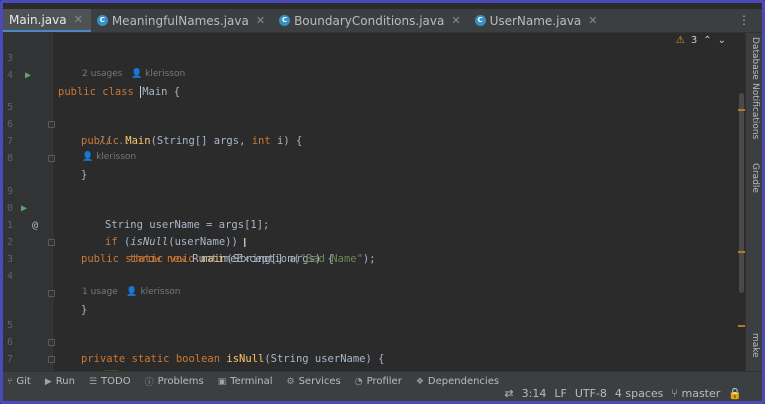 The width and height of the screenshot is (765, 404). What do you see at coordinates (463, 381) in the screenshot?
I see `tool-label: Dependencies` at bounding box center [463, 381].